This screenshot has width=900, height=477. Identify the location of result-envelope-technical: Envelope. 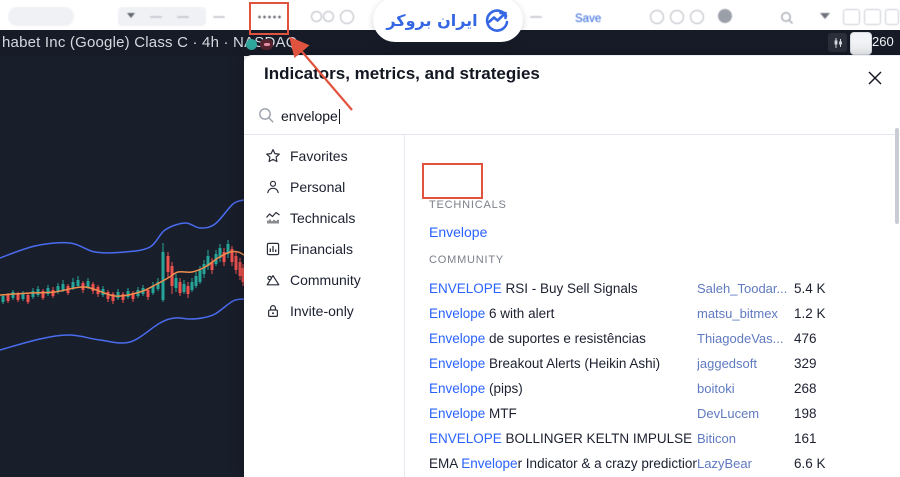
(458, 232).